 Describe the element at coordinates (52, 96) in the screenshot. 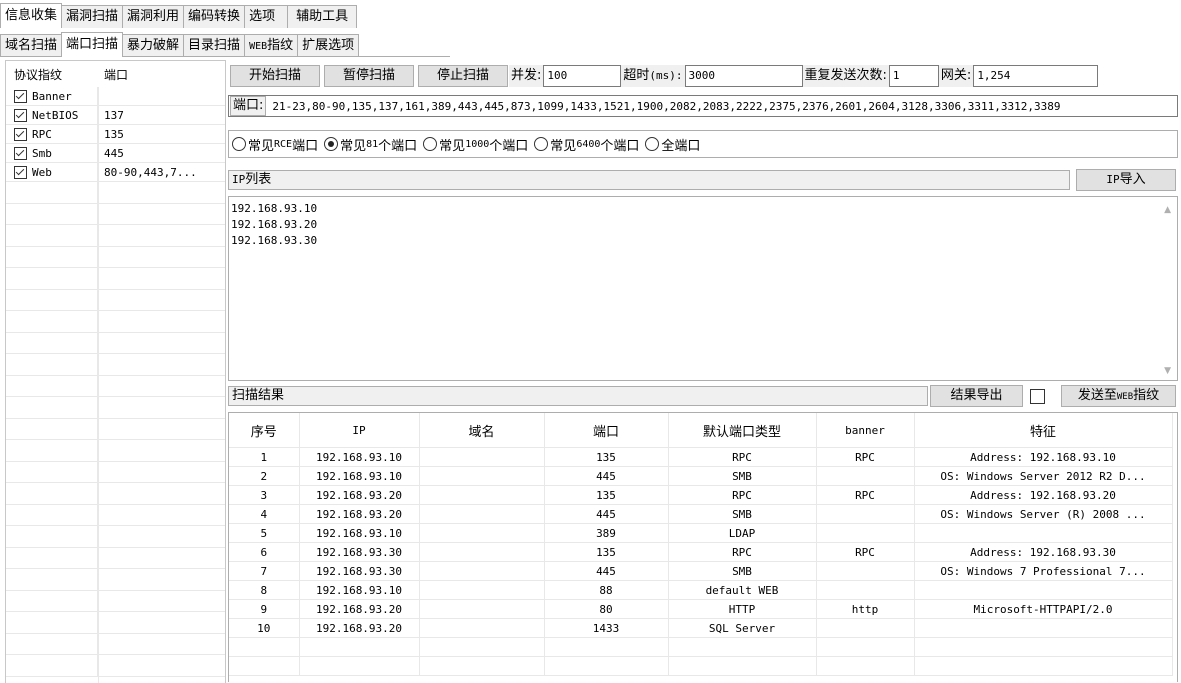

I see `protocol-name: Banner` at that location.